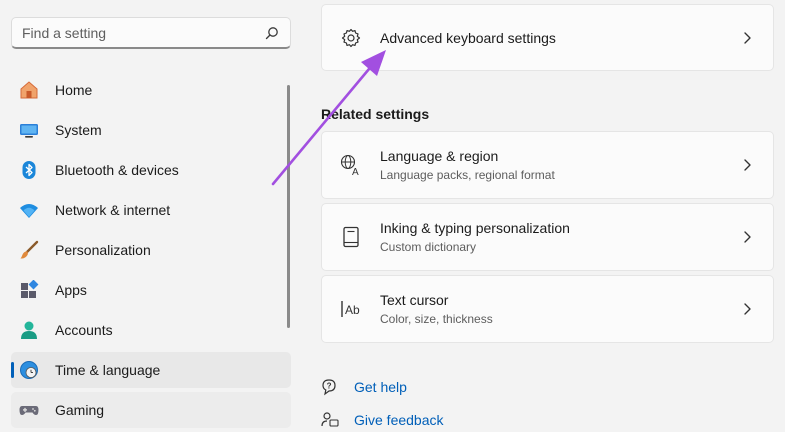  I want to click on svg-text: Ab, so click(352, 310).